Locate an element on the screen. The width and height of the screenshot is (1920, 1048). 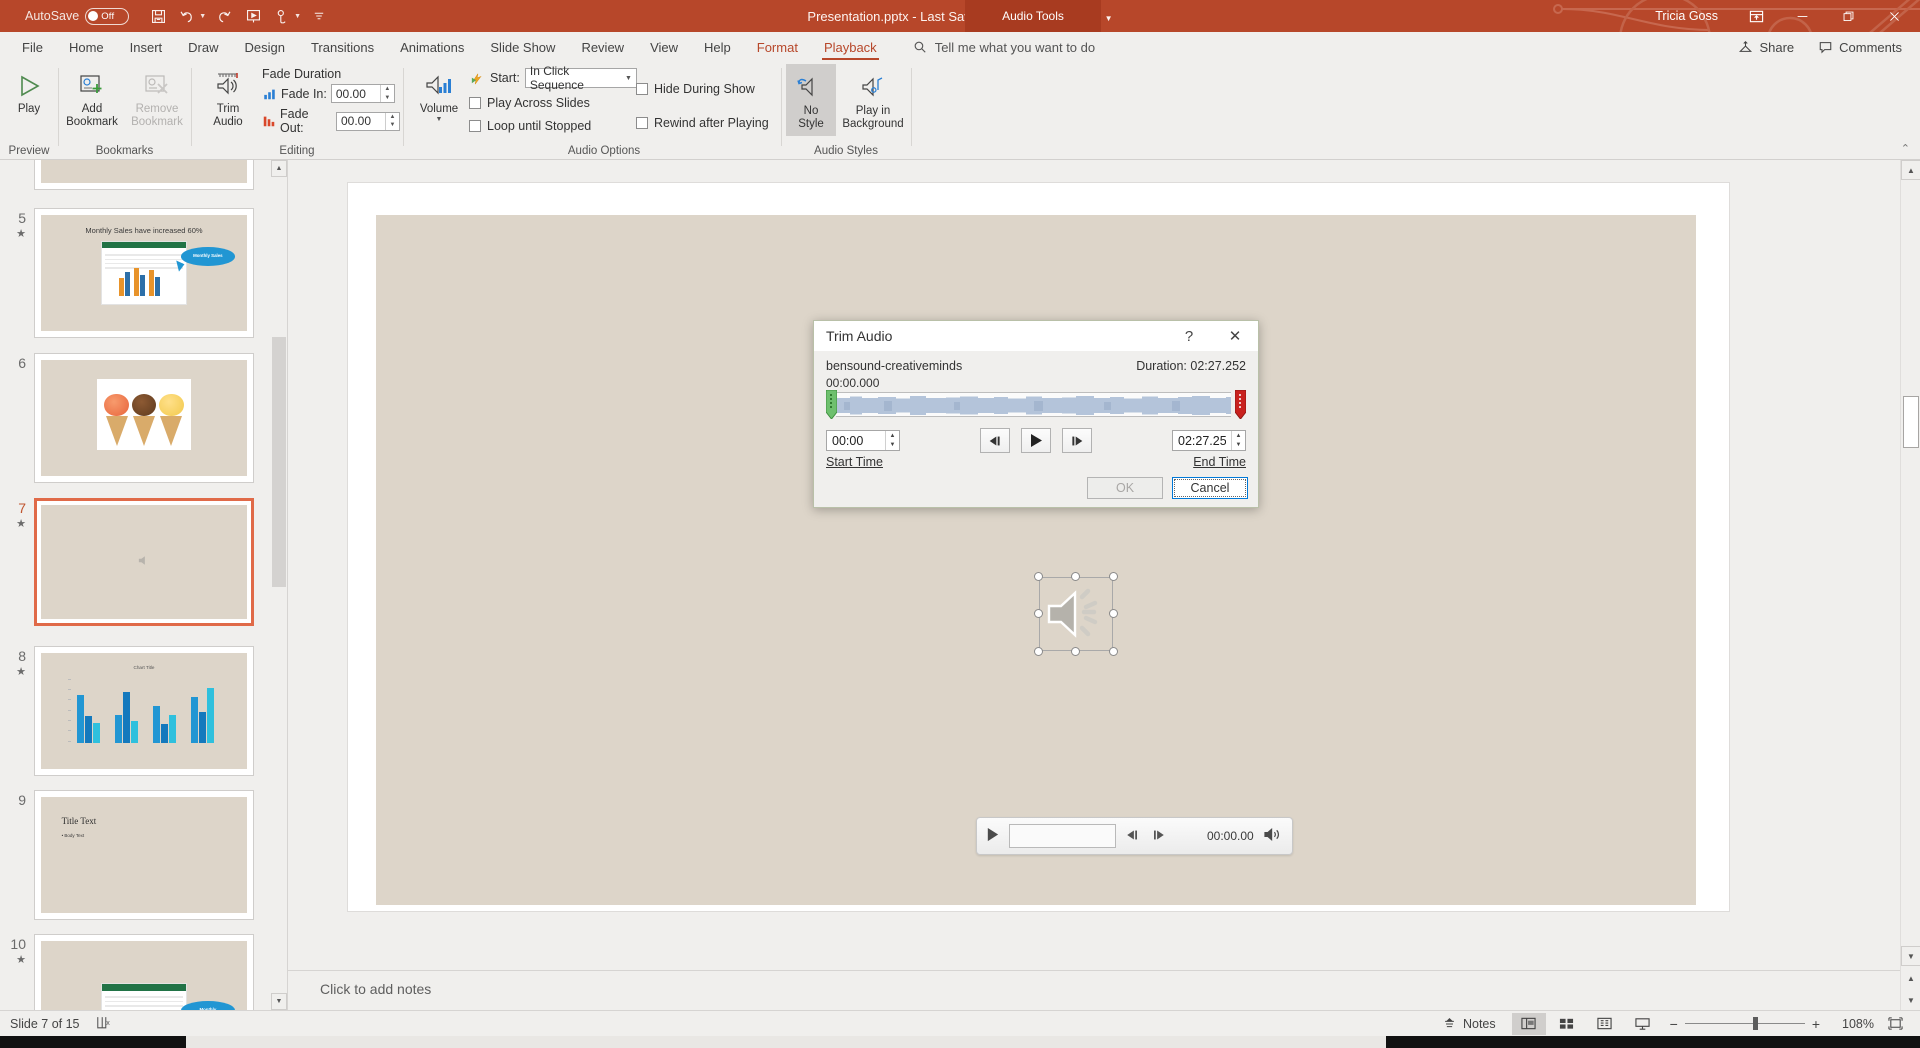
thumbnail-slide-9: 9 Title Text • Body Text is located at coordinates (136, 855).